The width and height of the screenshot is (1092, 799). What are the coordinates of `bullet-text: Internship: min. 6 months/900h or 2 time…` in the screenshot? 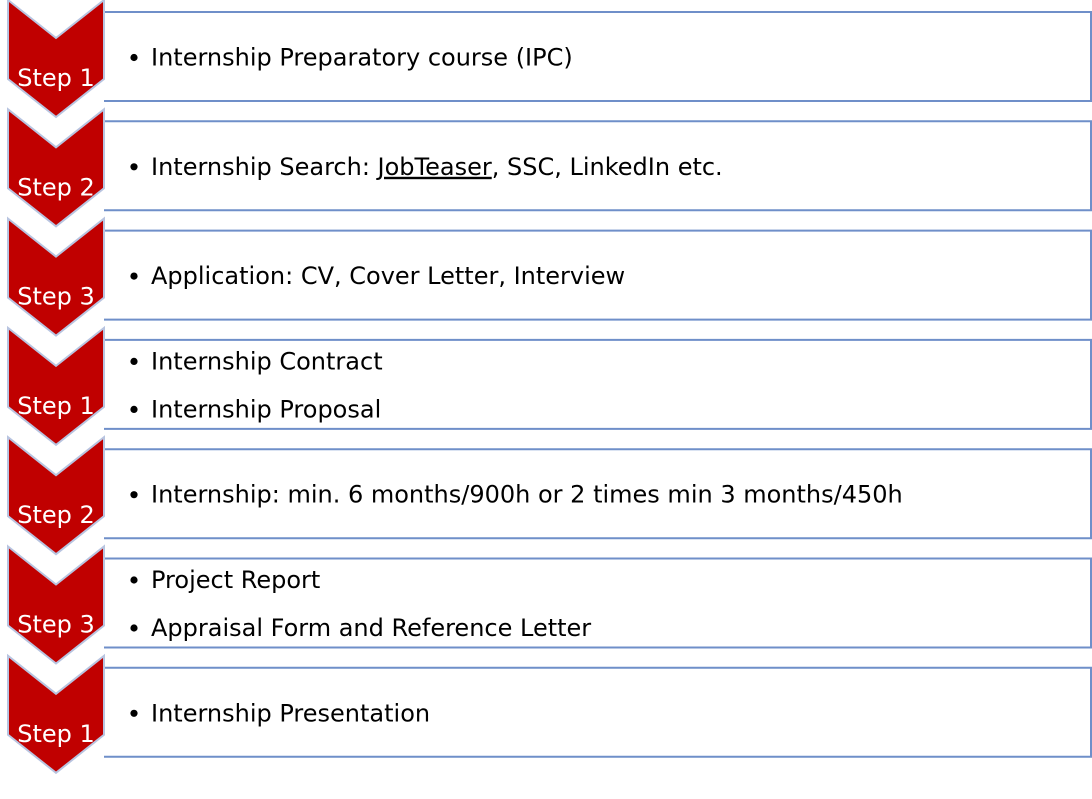 It's located at (527, 495).